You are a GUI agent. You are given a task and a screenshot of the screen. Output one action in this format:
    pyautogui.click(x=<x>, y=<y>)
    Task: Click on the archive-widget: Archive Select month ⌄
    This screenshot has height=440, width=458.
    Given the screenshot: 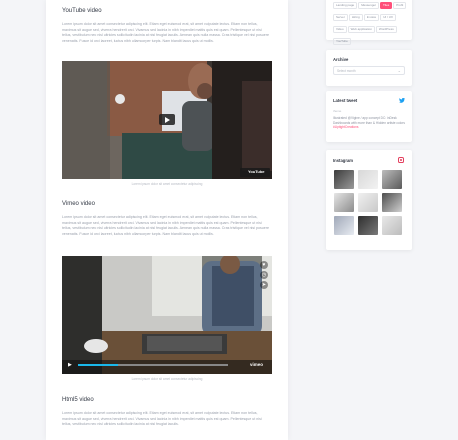 What is the action you would take?
    pyautogui.click(x=369, y=68)
    